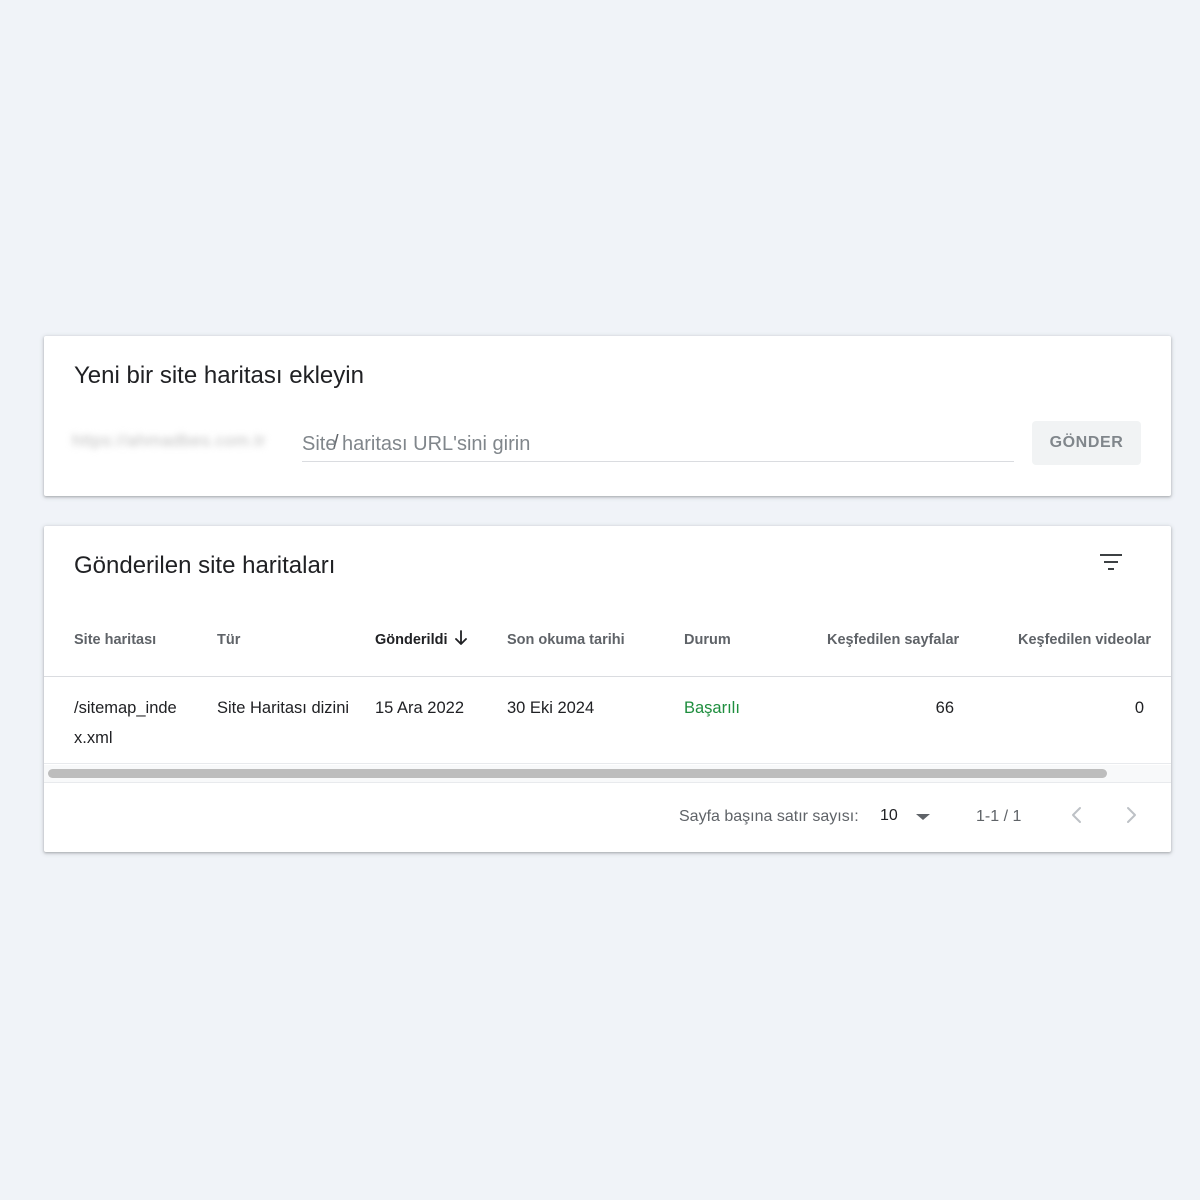 Image resolution: width=1200 pixels, height=1200 pixels. I want to click on cell-submitted-date: 15 Ara 2022, so click(419, 708).